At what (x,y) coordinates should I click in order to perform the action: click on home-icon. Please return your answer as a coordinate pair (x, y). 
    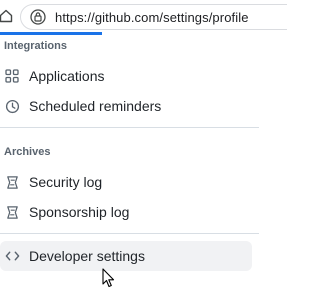
    Looking at the image, I should click on (8, 16).